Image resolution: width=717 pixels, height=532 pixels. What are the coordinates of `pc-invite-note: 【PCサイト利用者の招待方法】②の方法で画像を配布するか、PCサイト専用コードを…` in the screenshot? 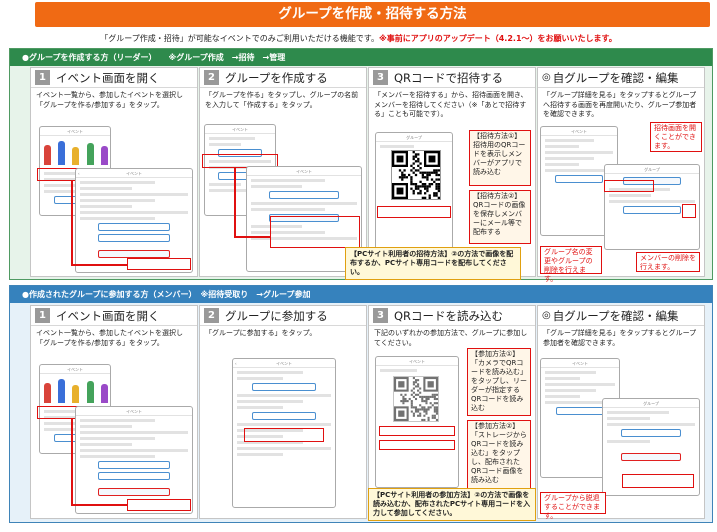 It's located at (433, 263).